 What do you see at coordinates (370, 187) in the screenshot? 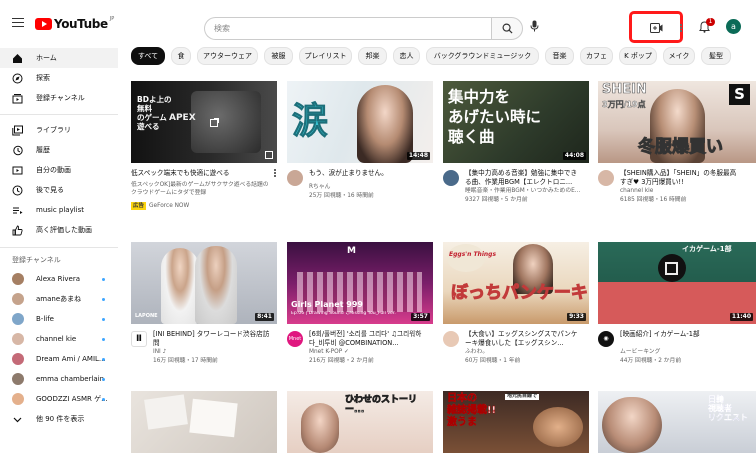
I see `channel-name: Rちゃん` at bounding box center [370, 187].